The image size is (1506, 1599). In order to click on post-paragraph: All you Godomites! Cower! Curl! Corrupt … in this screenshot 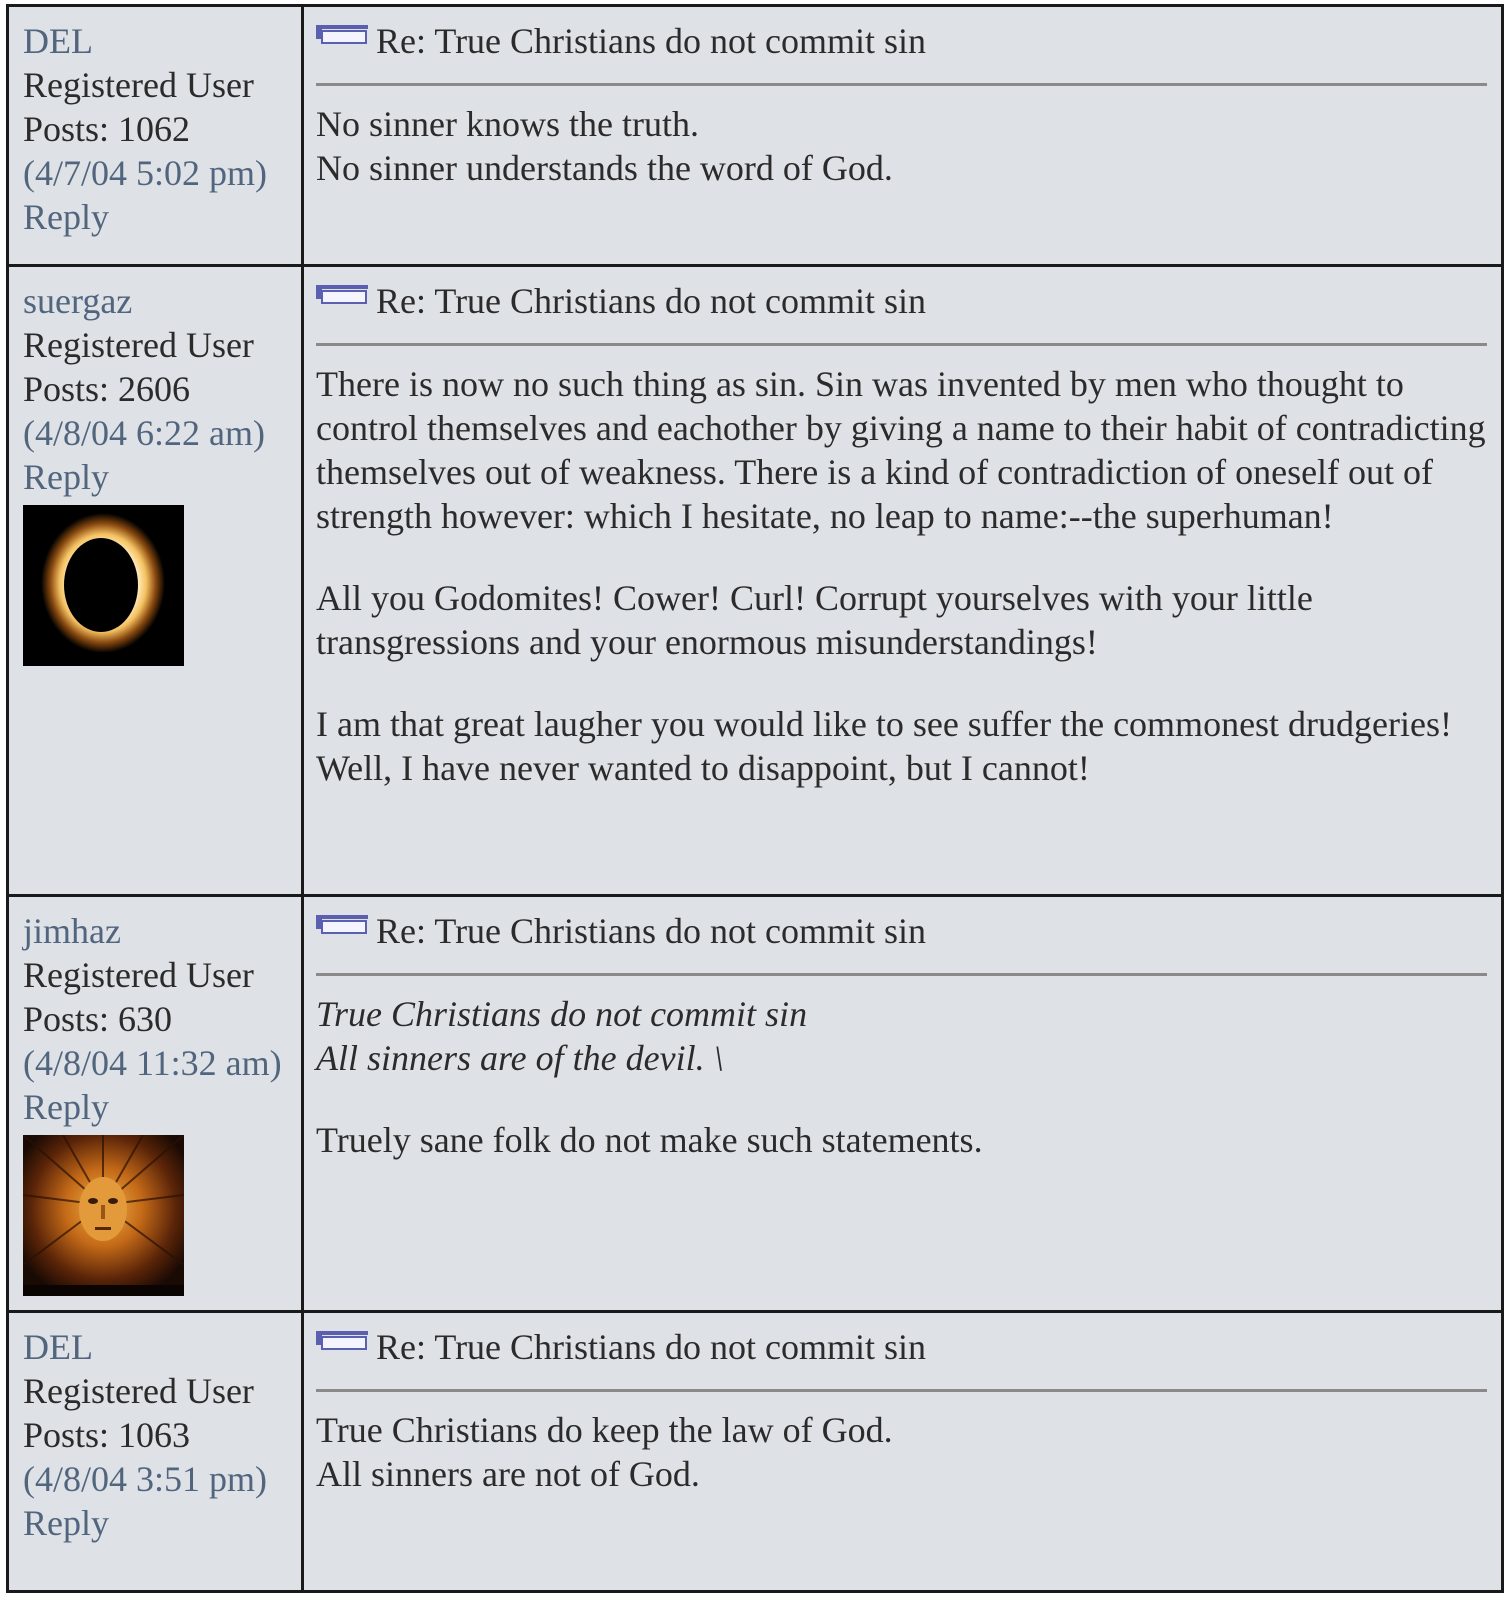, I will do `click(814, 620)`.